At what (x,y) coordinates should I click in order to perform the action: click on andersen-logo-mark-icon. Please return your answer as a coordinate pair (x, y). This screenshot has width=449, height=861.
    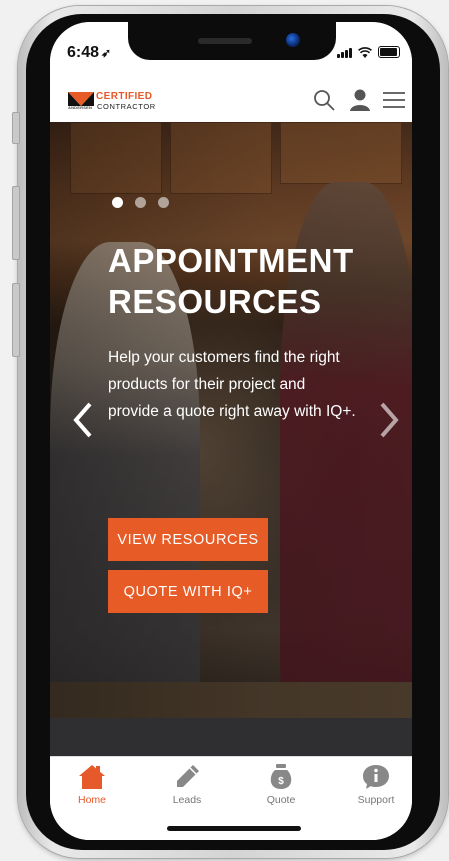
    Looking at the image, I should click on (81, 99).